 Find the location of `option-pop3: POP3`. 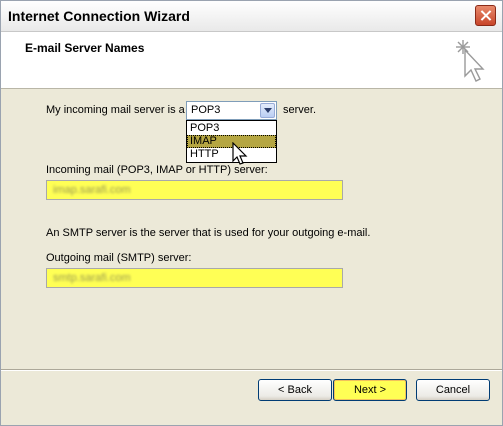

option-pop3: POP3 is located at coordinates (231, 128).